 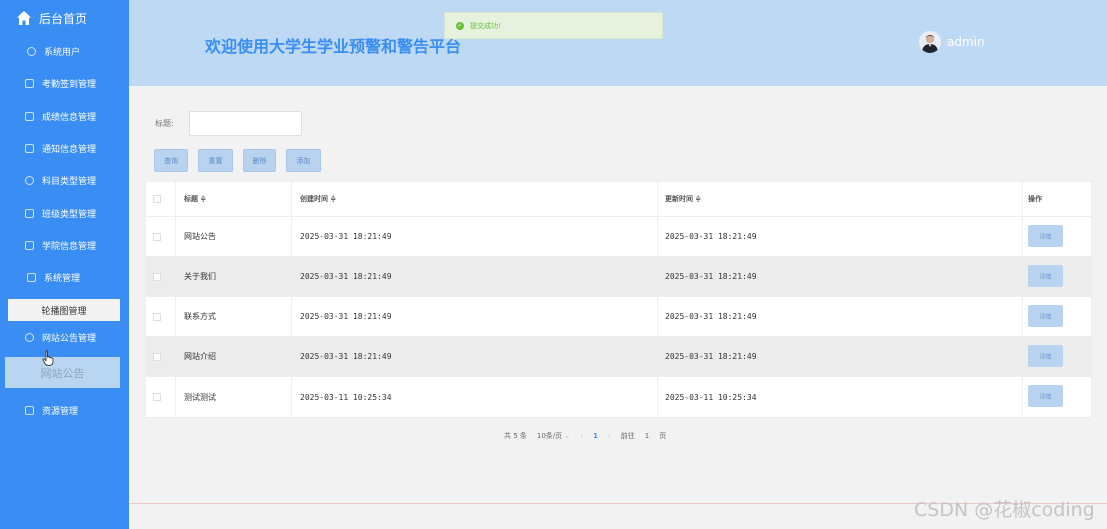 I want to click on column-header-actions: 操作, so click(x=1035, y=199).